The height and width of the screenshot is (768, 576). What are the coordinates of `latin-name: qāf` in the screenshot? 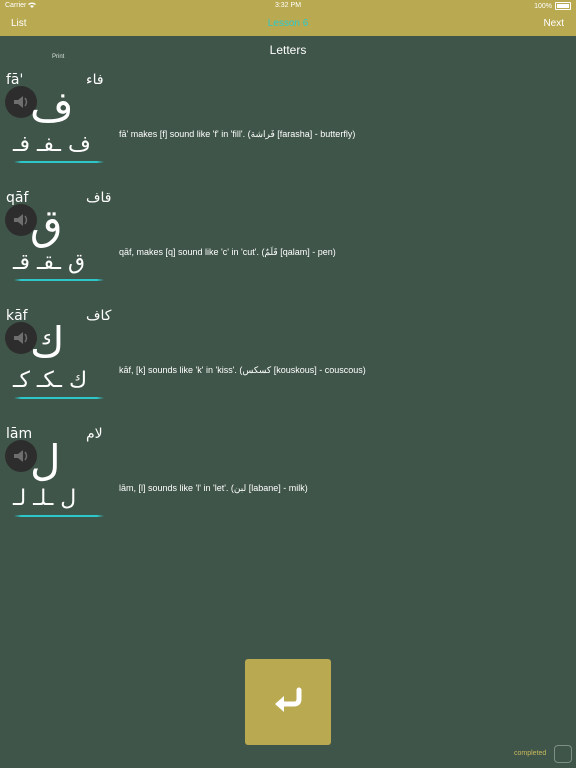 It's located at (17, 198).